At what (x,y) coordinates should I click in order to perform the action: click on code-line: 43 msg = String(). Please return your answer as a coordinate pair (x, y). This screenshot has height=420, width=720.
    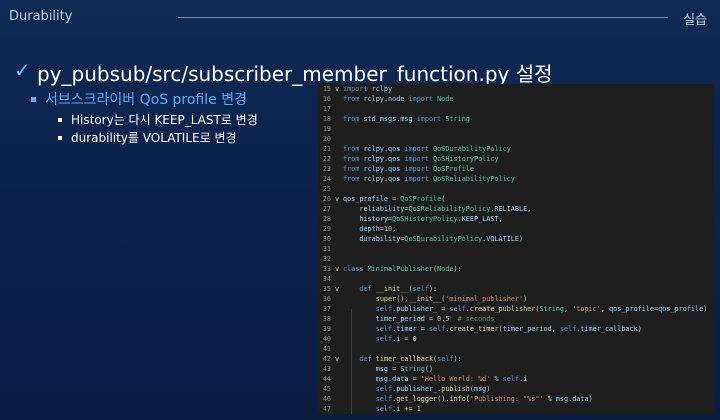
    Looking at the image, I should click on (516, 369).